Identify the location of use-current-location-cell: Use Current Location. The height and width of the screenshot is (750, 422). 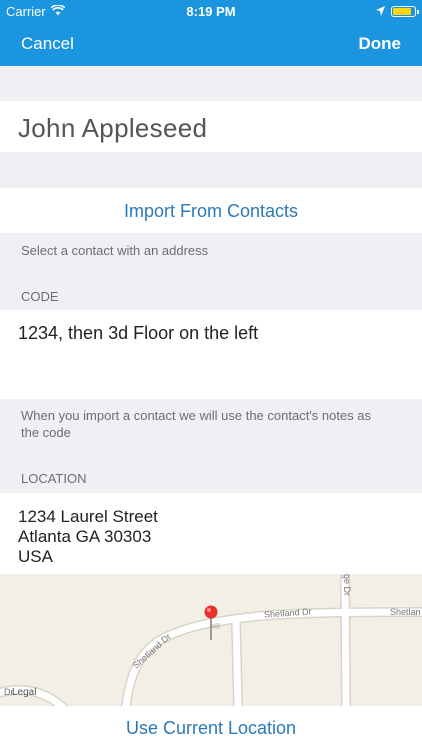
(211, 728).